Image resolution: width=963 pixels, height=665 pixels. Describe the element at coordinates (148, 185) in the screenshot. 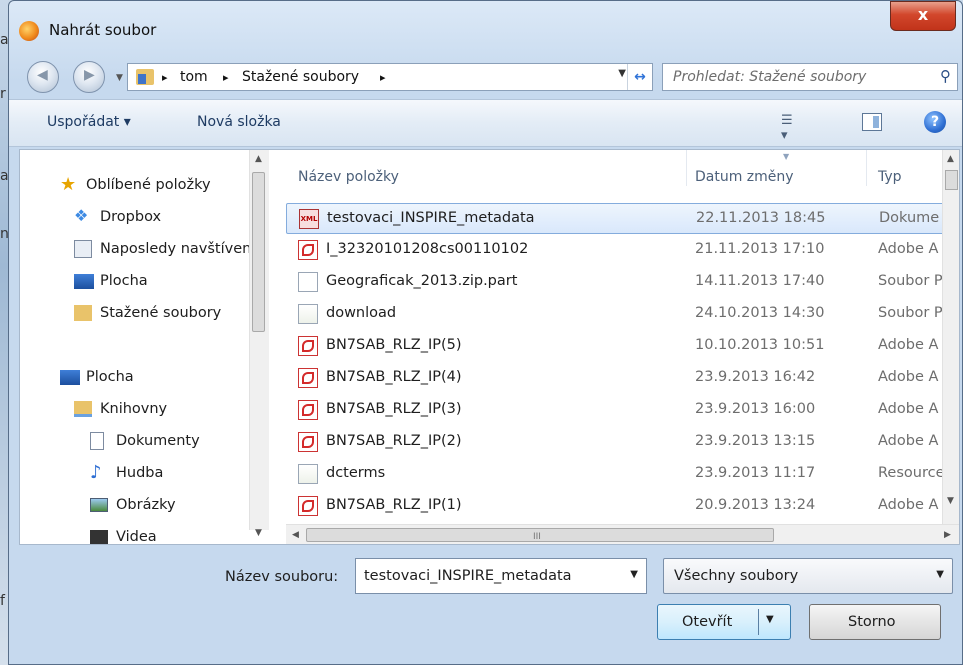

I see `nav-item-label: Oblíbené položky` at that location.